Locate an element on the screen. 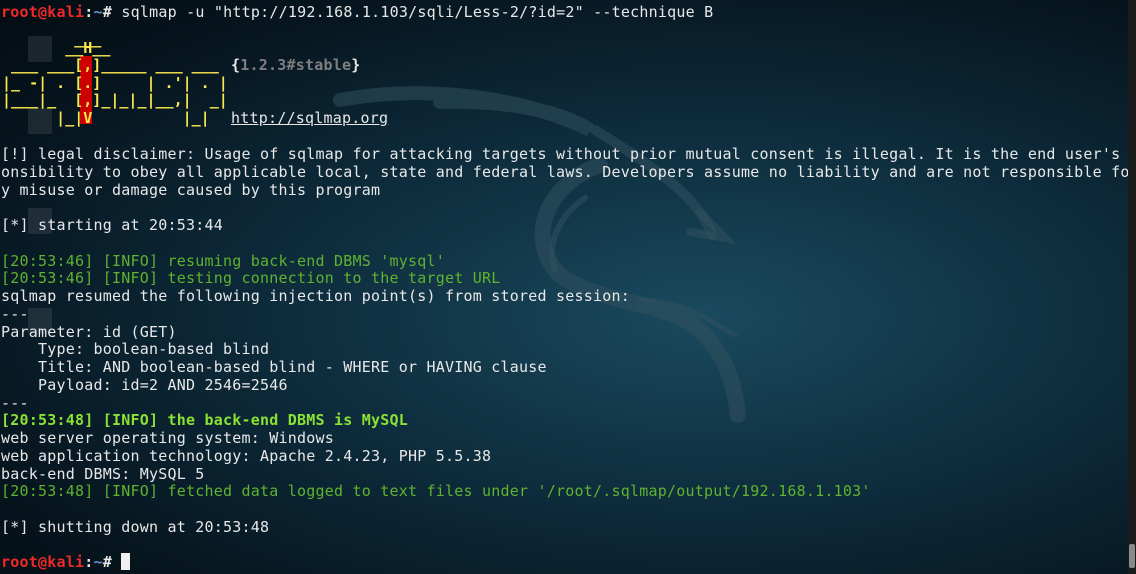  version-close-brace: } is located at coordinates (356, 65).